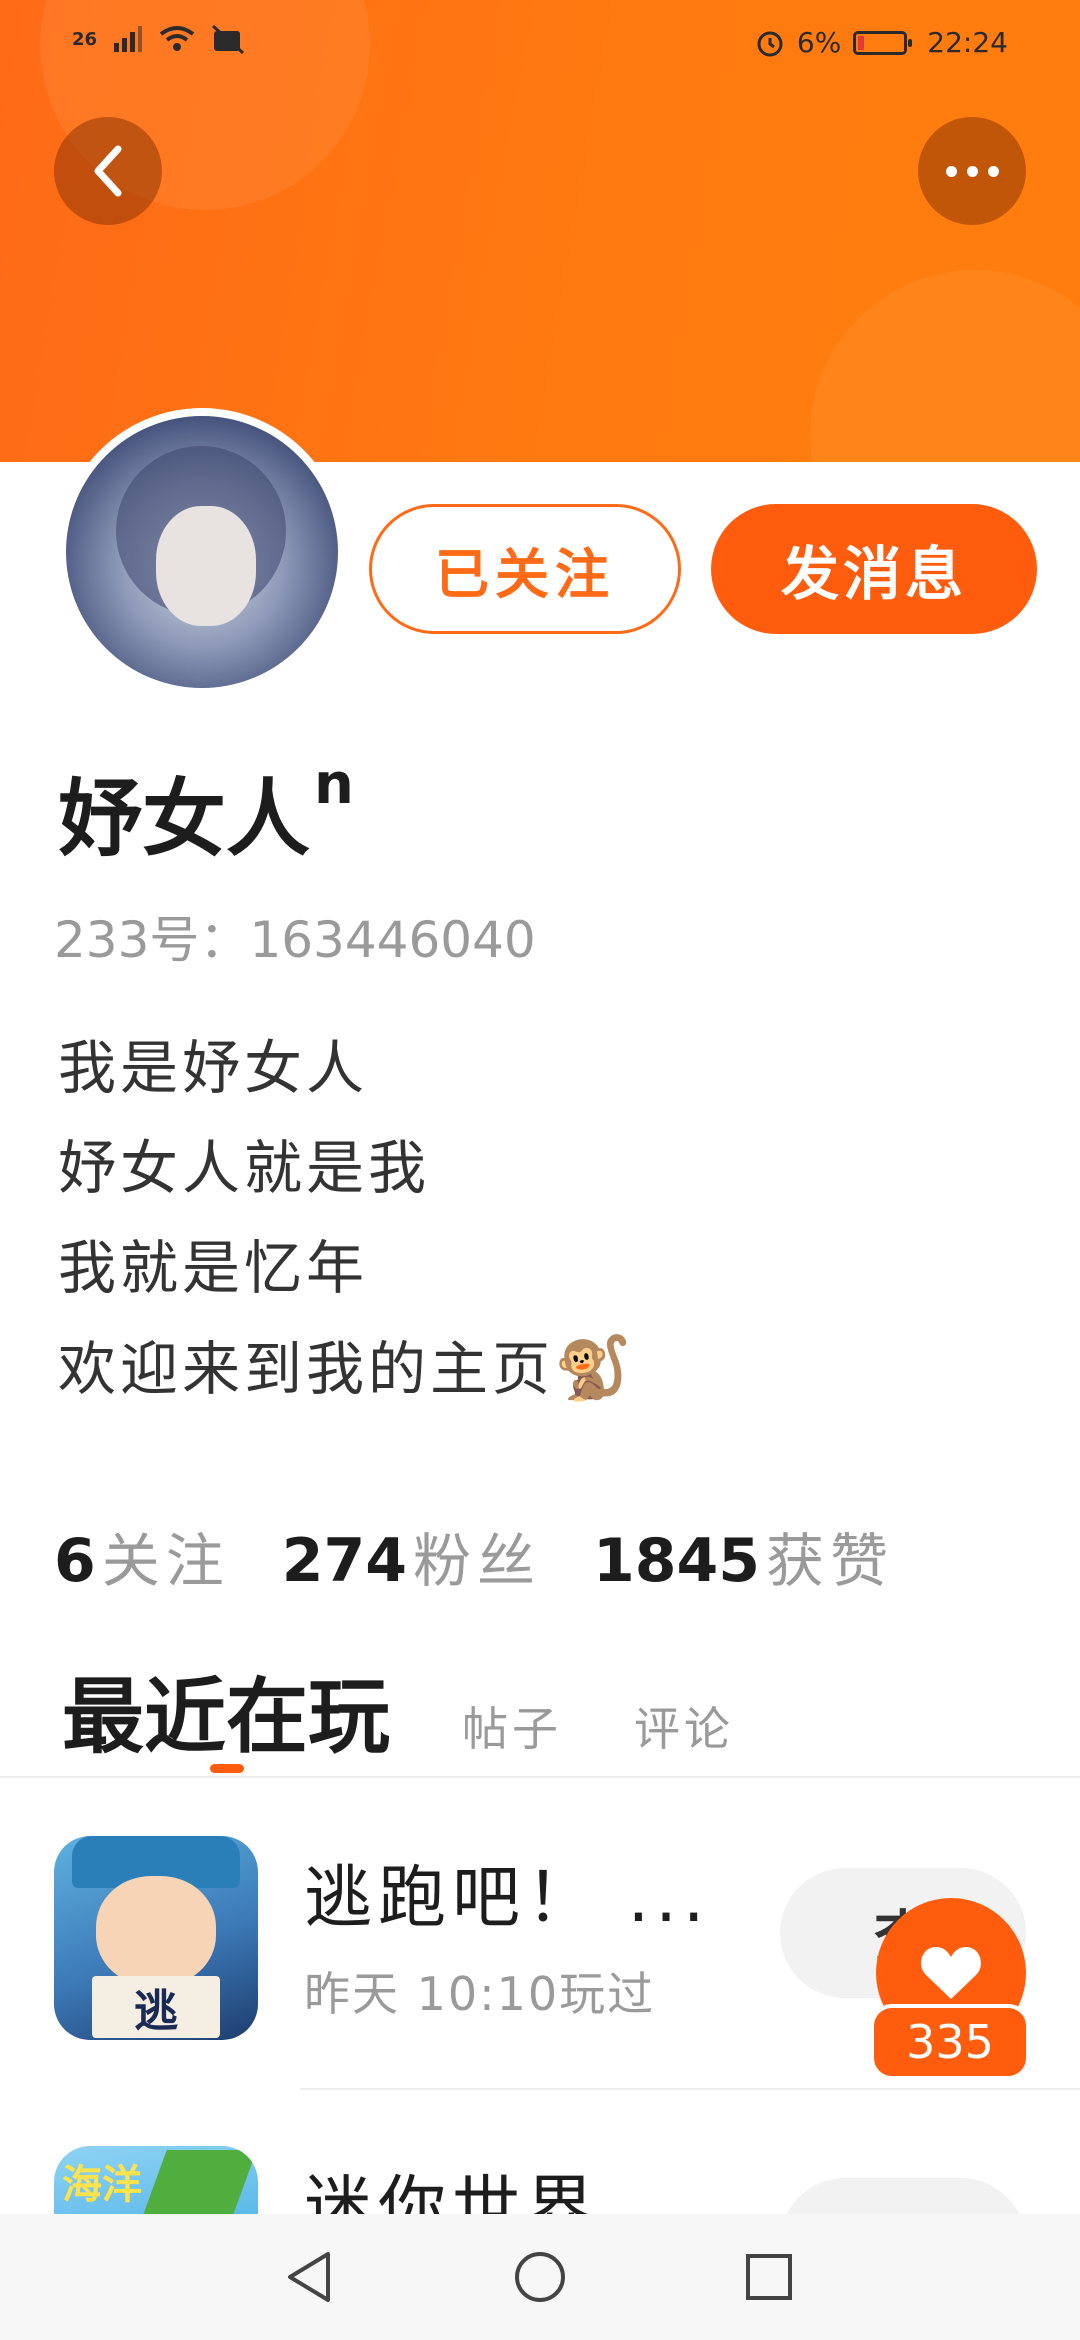  Describe the element at coordinates (184, 819) in the screenshot. I see `username-text: 妤女人` at that location.